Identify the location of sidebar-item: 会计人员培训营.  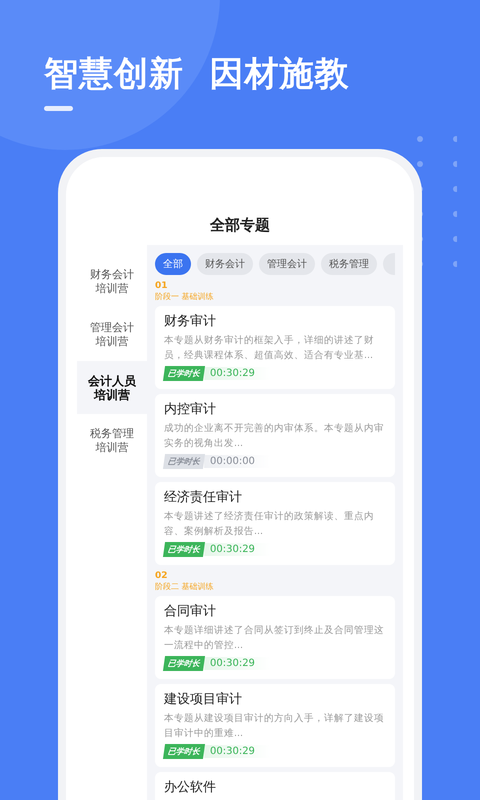
(112, 387).